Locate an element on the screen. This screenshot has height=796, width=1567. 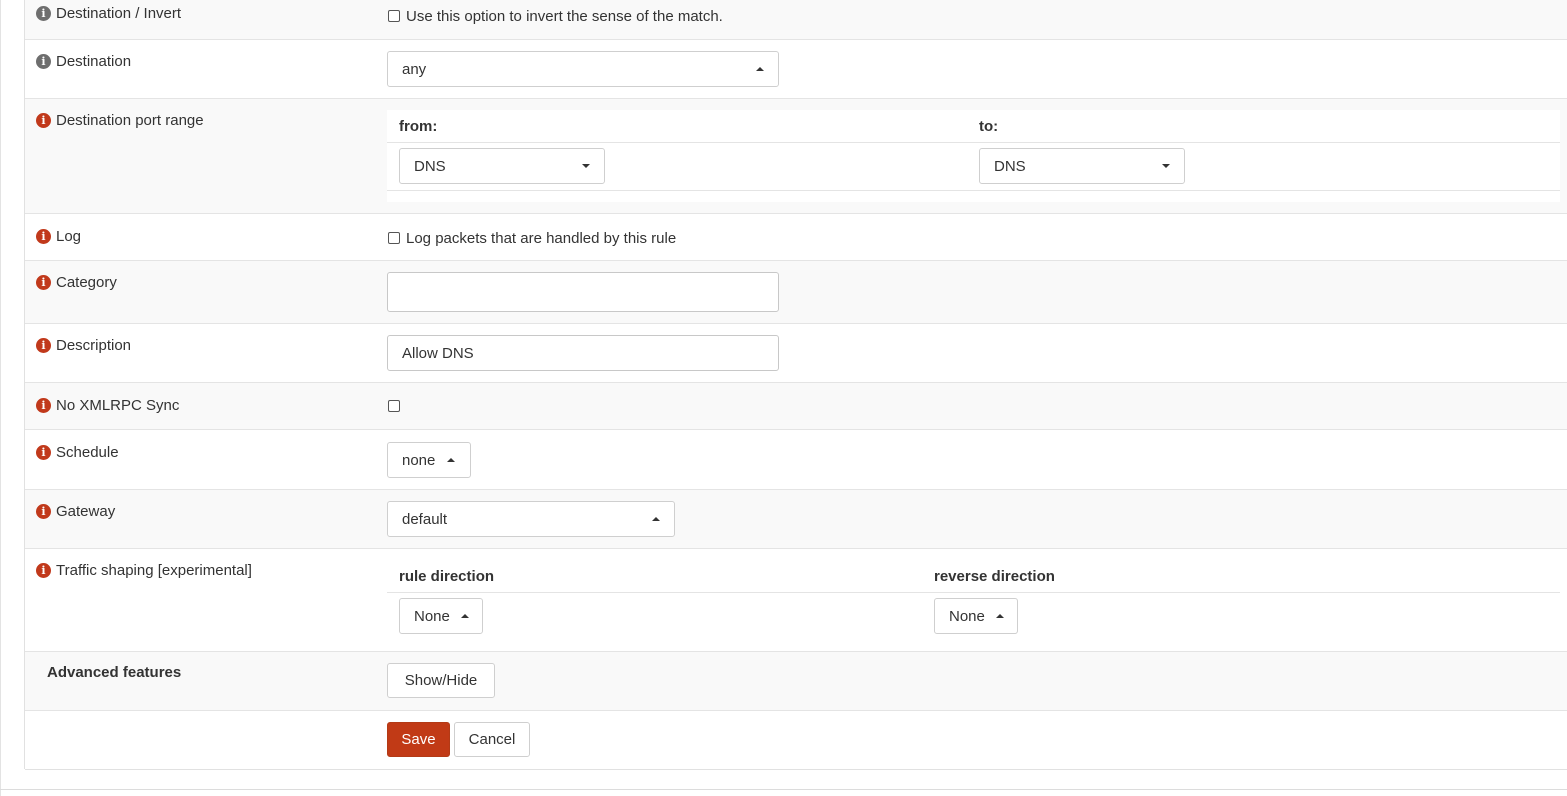
destination-port-range-label: i Destination port range is located at coordinates (120, 120).